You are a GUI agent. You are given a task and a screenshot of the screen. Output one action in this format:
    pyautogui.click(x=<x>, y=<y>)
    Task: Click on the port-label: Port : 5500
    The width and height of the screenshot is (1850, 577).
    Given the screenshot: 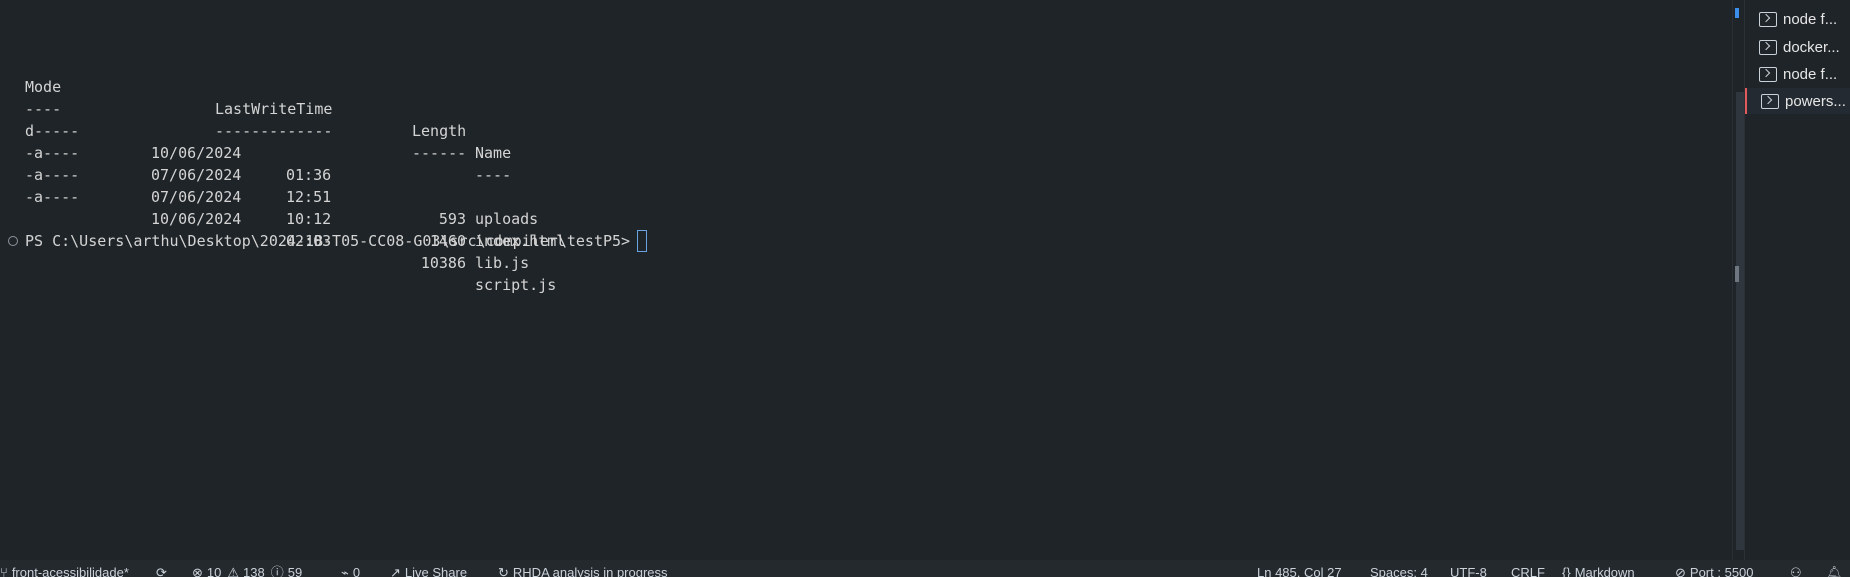 What is the action you would take?
    pyautogui.click(x=1721, y=571)
    